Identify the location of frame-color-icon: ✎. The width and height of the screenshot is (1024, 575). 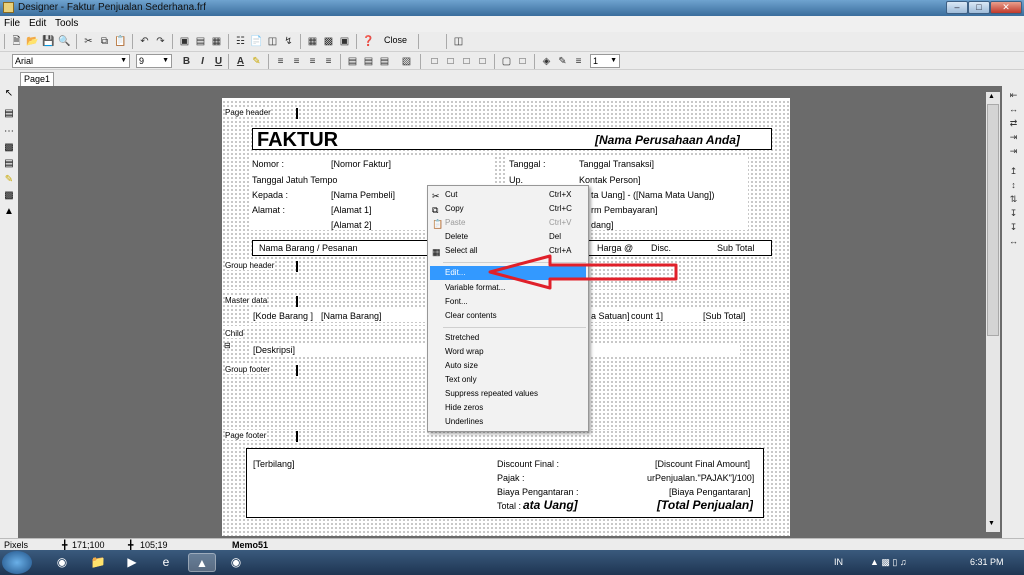
(562, 61).